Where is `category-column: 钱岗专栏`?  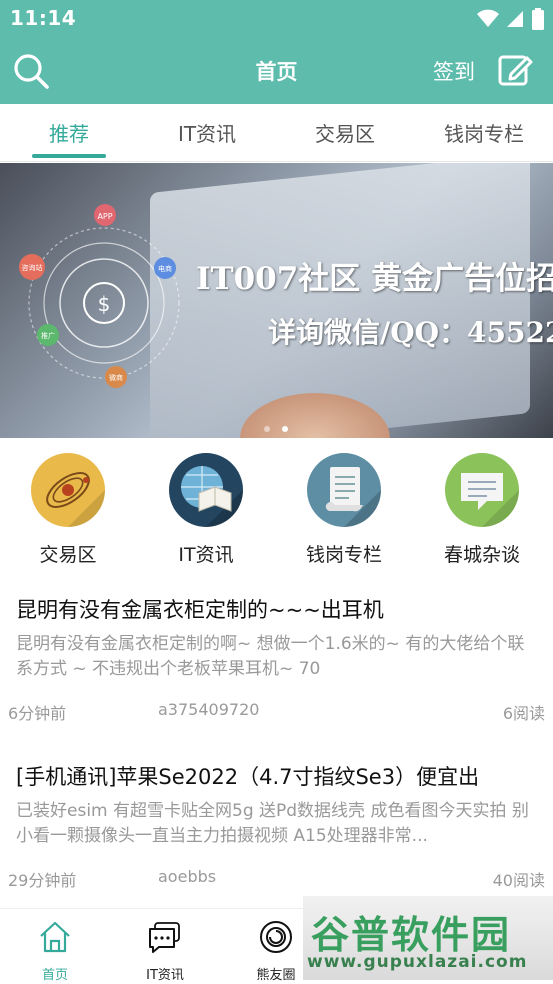 category-column: 钱岗专栏 is located at coordinates (344, 508).